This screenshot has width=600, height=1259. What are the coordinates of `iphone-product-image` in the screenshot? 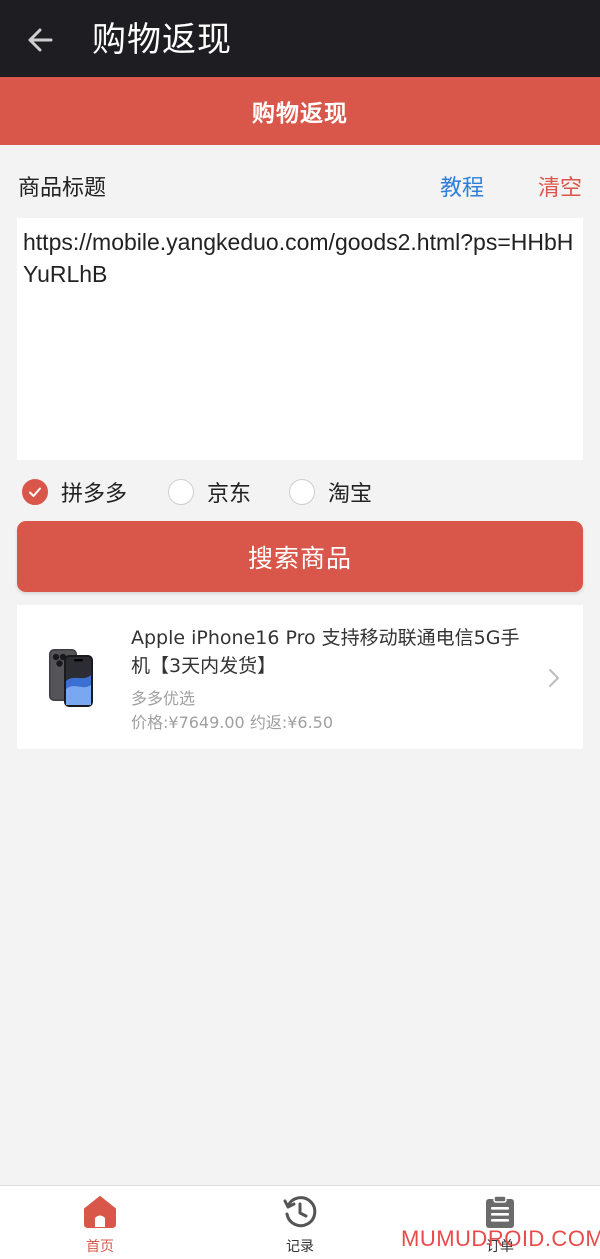 It's located at (71, 678).